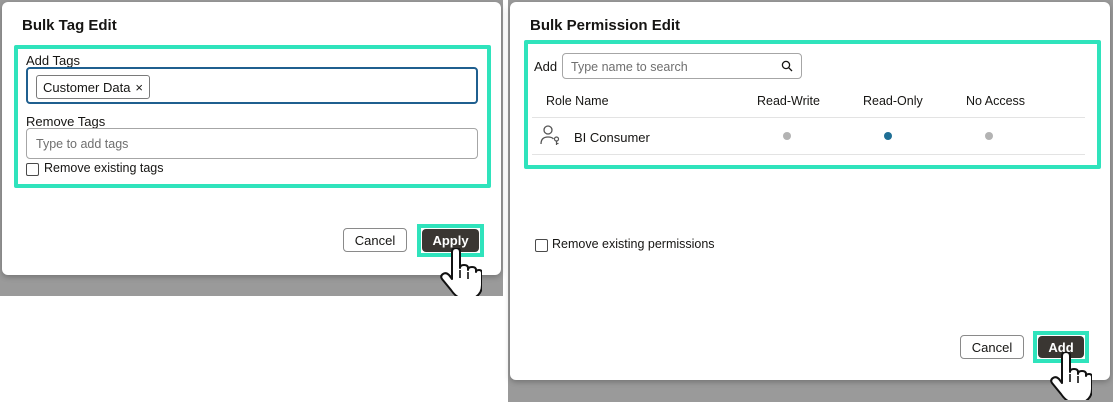  I want to click on column-header-read-write: Read-Write, so click(788, 101).